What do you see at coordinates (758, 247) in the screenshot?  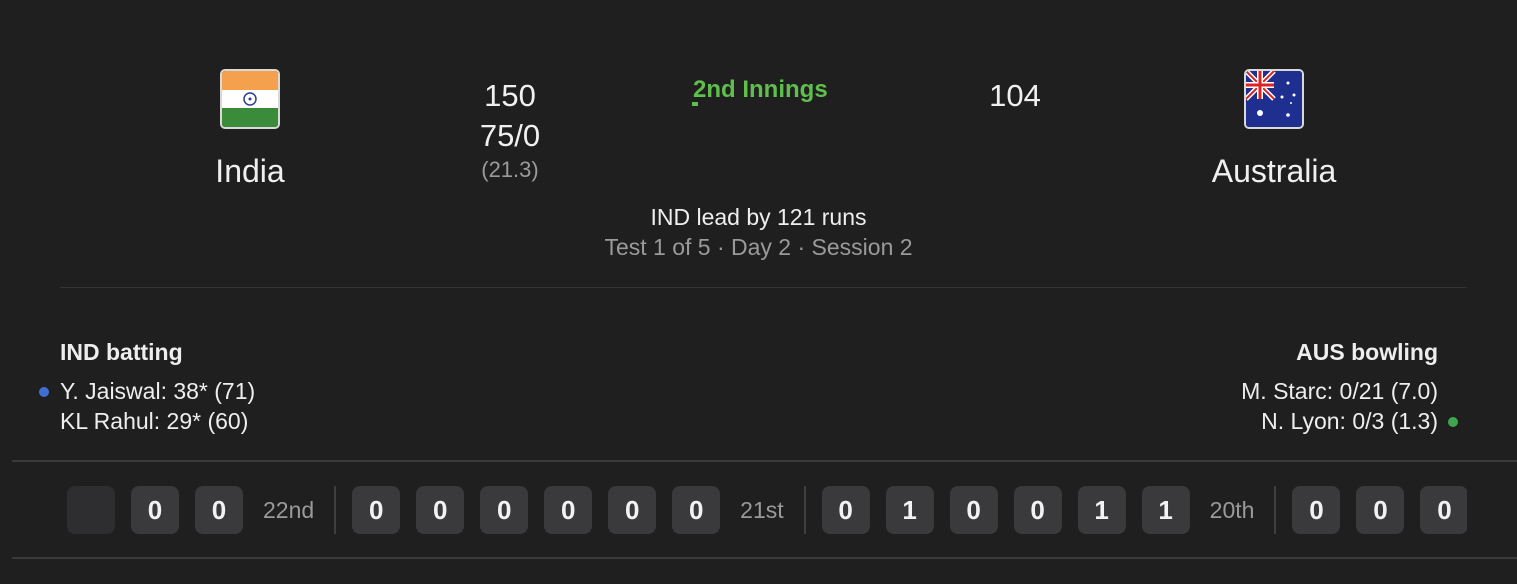 I see `match-meta: Test 1 of 5 · Day 2 · Session 2` at bounding box center [758, 247].